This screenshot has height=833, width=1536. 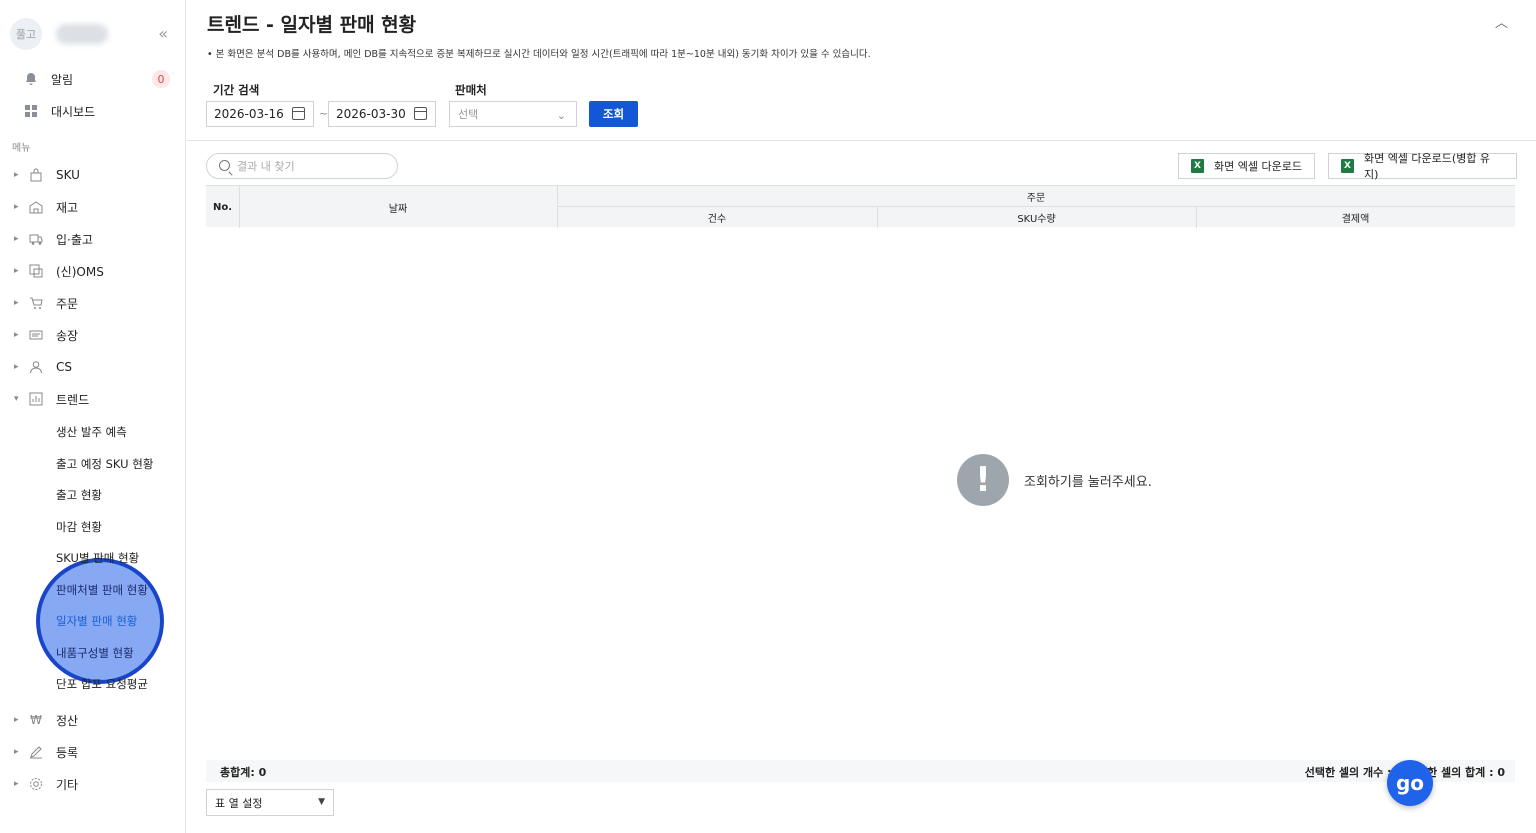 What do you see at coordinates (266, 166) in the screenshot?
I see `result-search-placeholder: 결과 내 찾기` at bounding box center [266, 166].